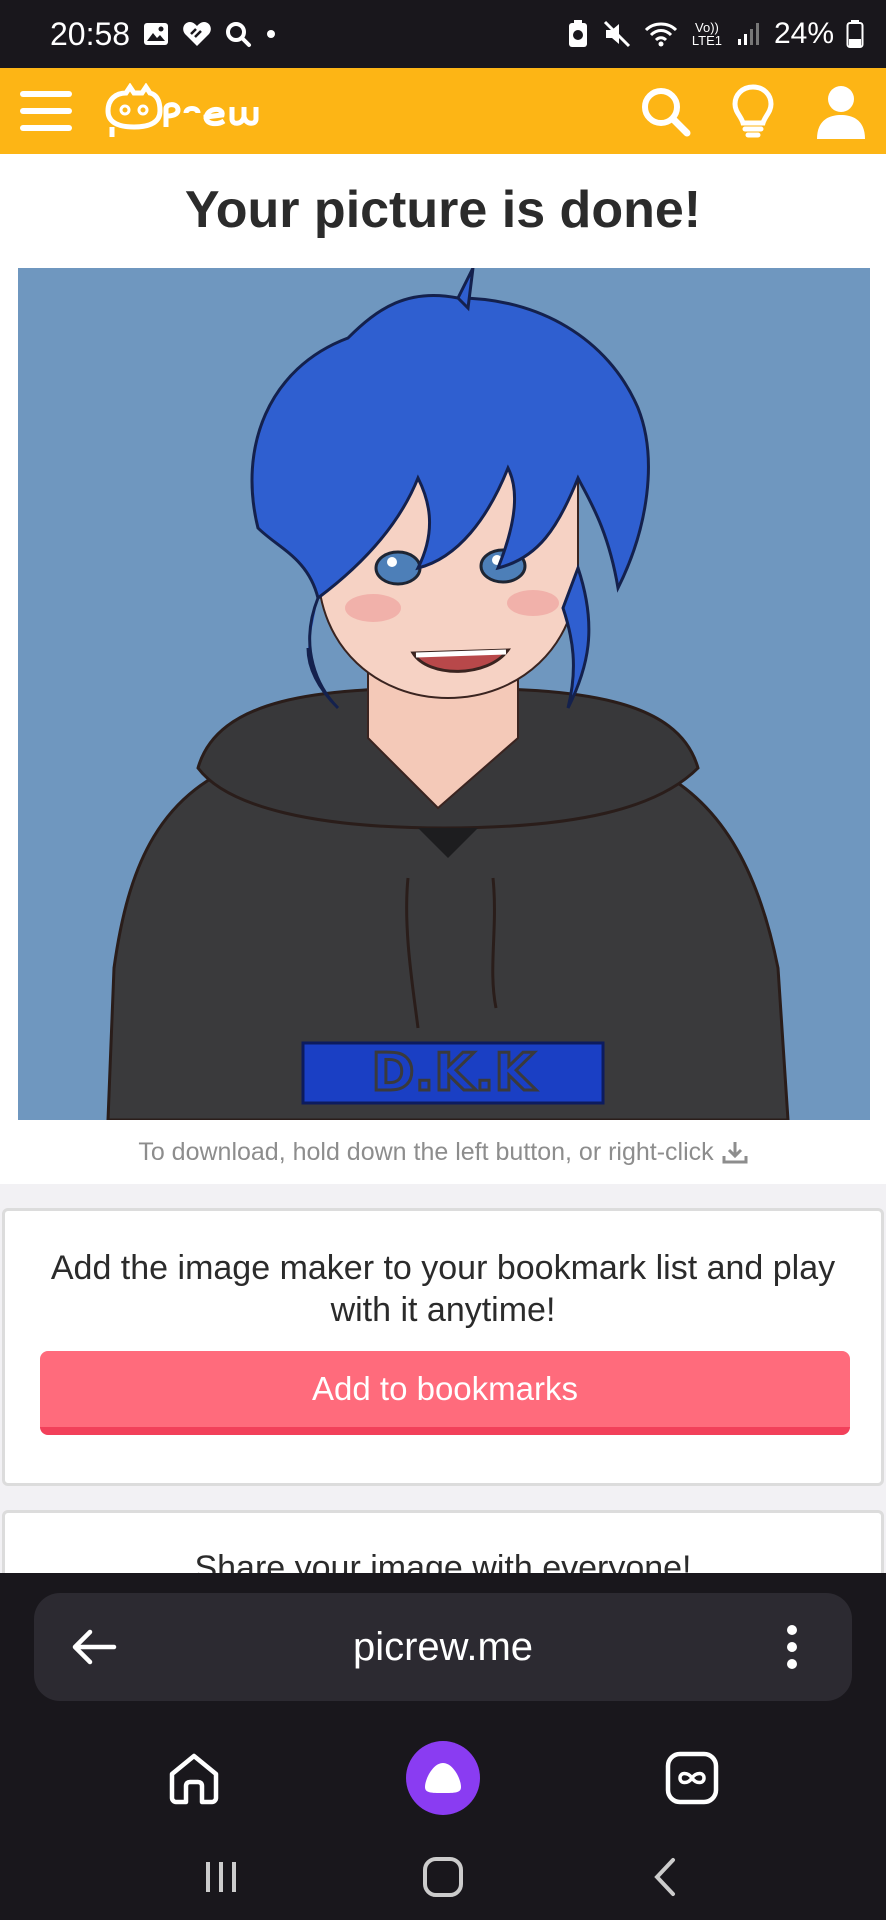 Image resolution: width=886 pixels, height=1920 pixels. I want to click on tabs-icon, so click(691, 1778).